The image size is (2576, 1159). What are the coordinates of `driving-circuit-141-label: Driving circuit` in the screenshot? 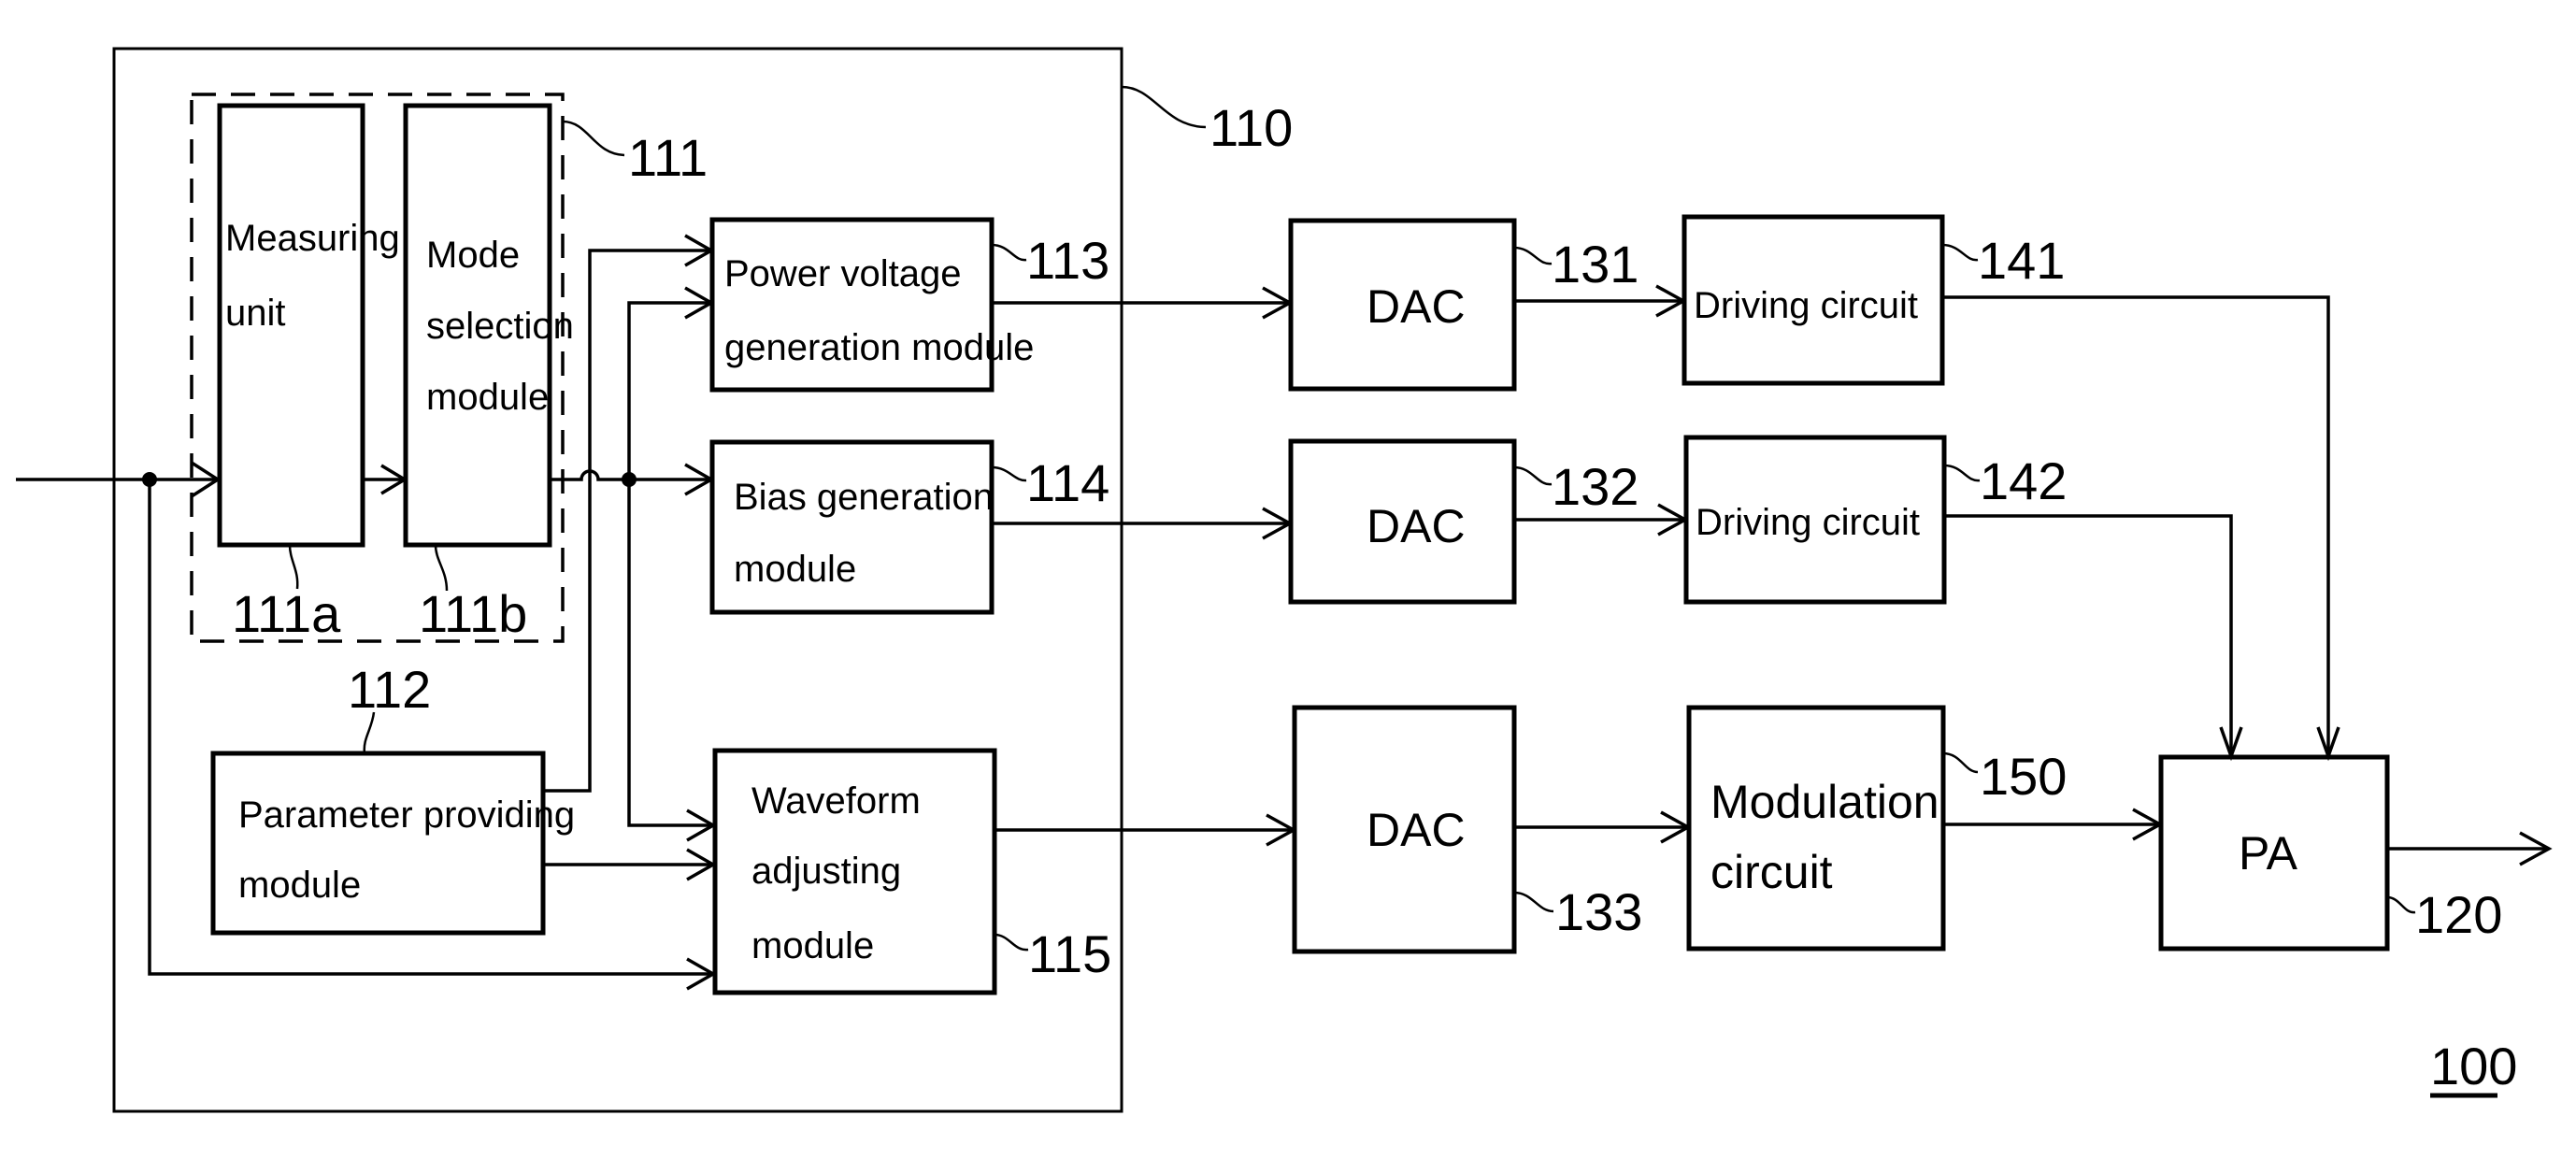 It's located at (1806, 305).